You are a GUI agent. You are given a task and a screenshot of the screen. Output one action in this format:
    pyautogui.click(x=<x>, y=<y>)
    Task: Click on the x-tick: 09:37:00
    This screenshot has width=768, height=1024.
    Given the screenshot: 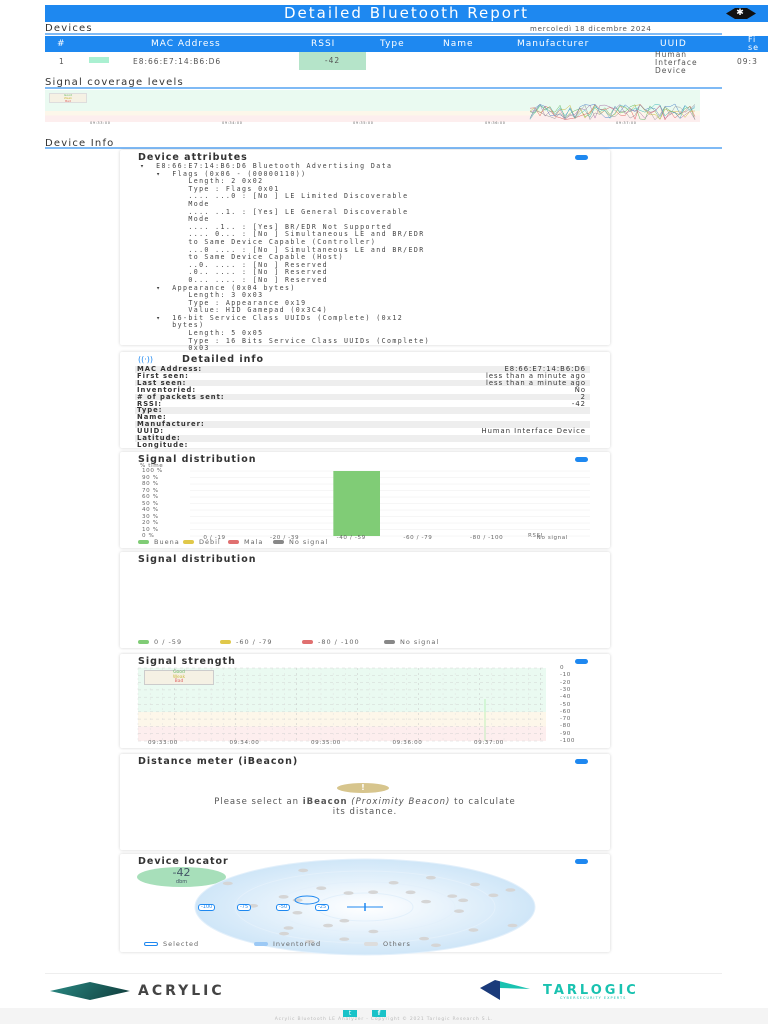 What is the action you would take?
    pyautogui.click(x=489, y=743)
    